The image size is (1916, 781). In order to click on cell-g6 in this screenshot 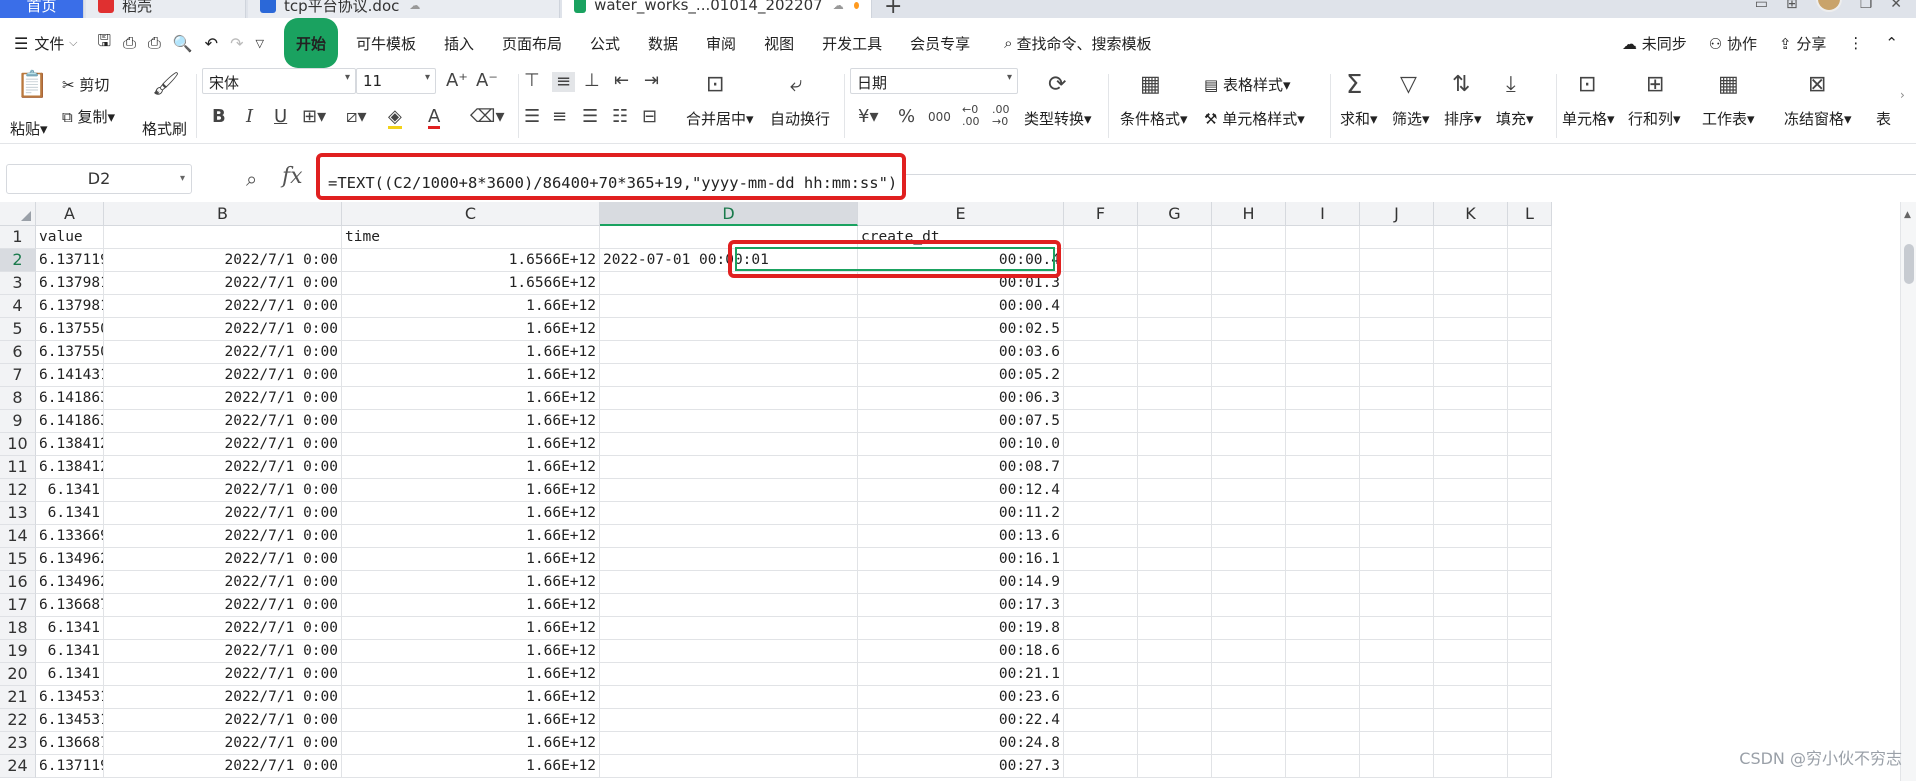, I will do `click(1175, 352)`.